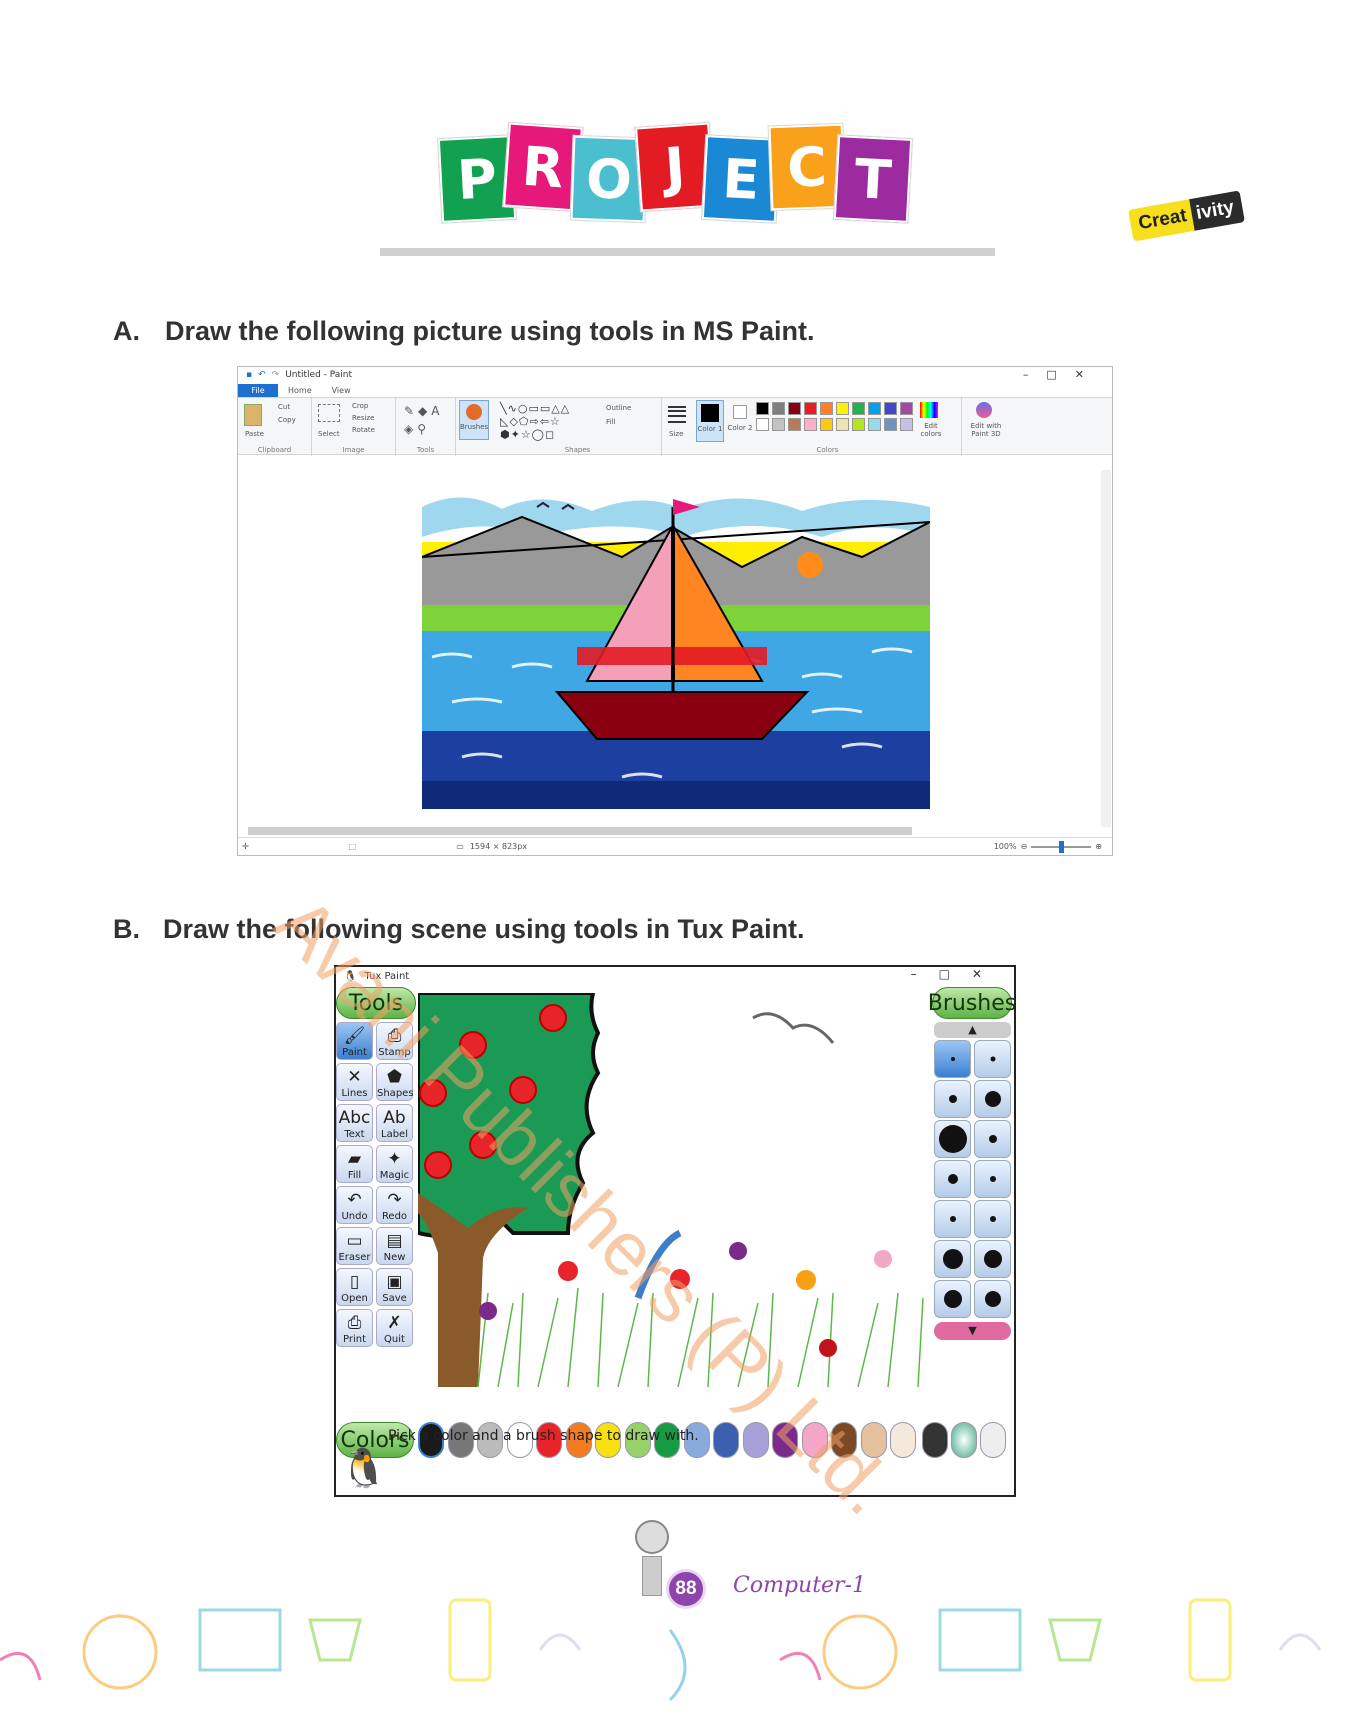  What do you see at coordinates (1024, 846) in the screenshot?
I see `zoom-out-icon: ⊖` at bounding box center [1024, 846].